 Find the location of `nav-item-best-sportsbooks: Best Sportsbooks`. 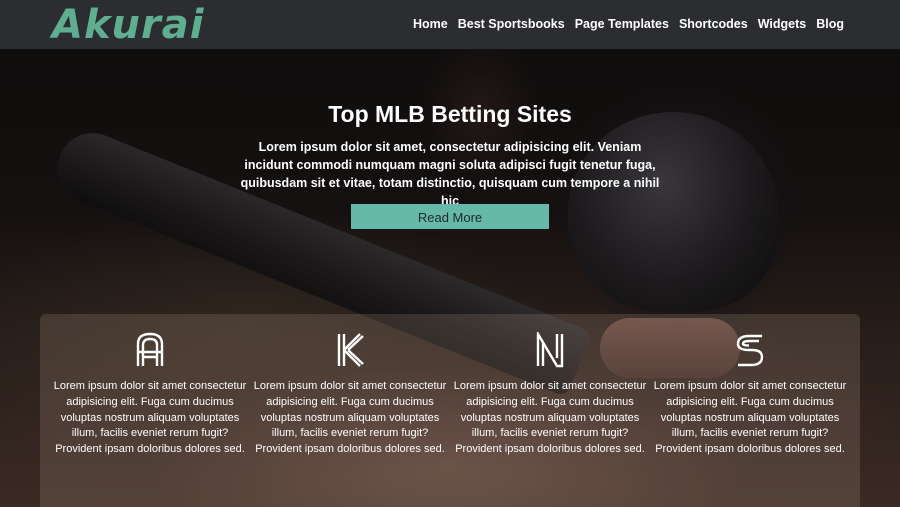

nav-item-best-sportsbooks: Best Sportsbooks is located at coordinates (511, 24).